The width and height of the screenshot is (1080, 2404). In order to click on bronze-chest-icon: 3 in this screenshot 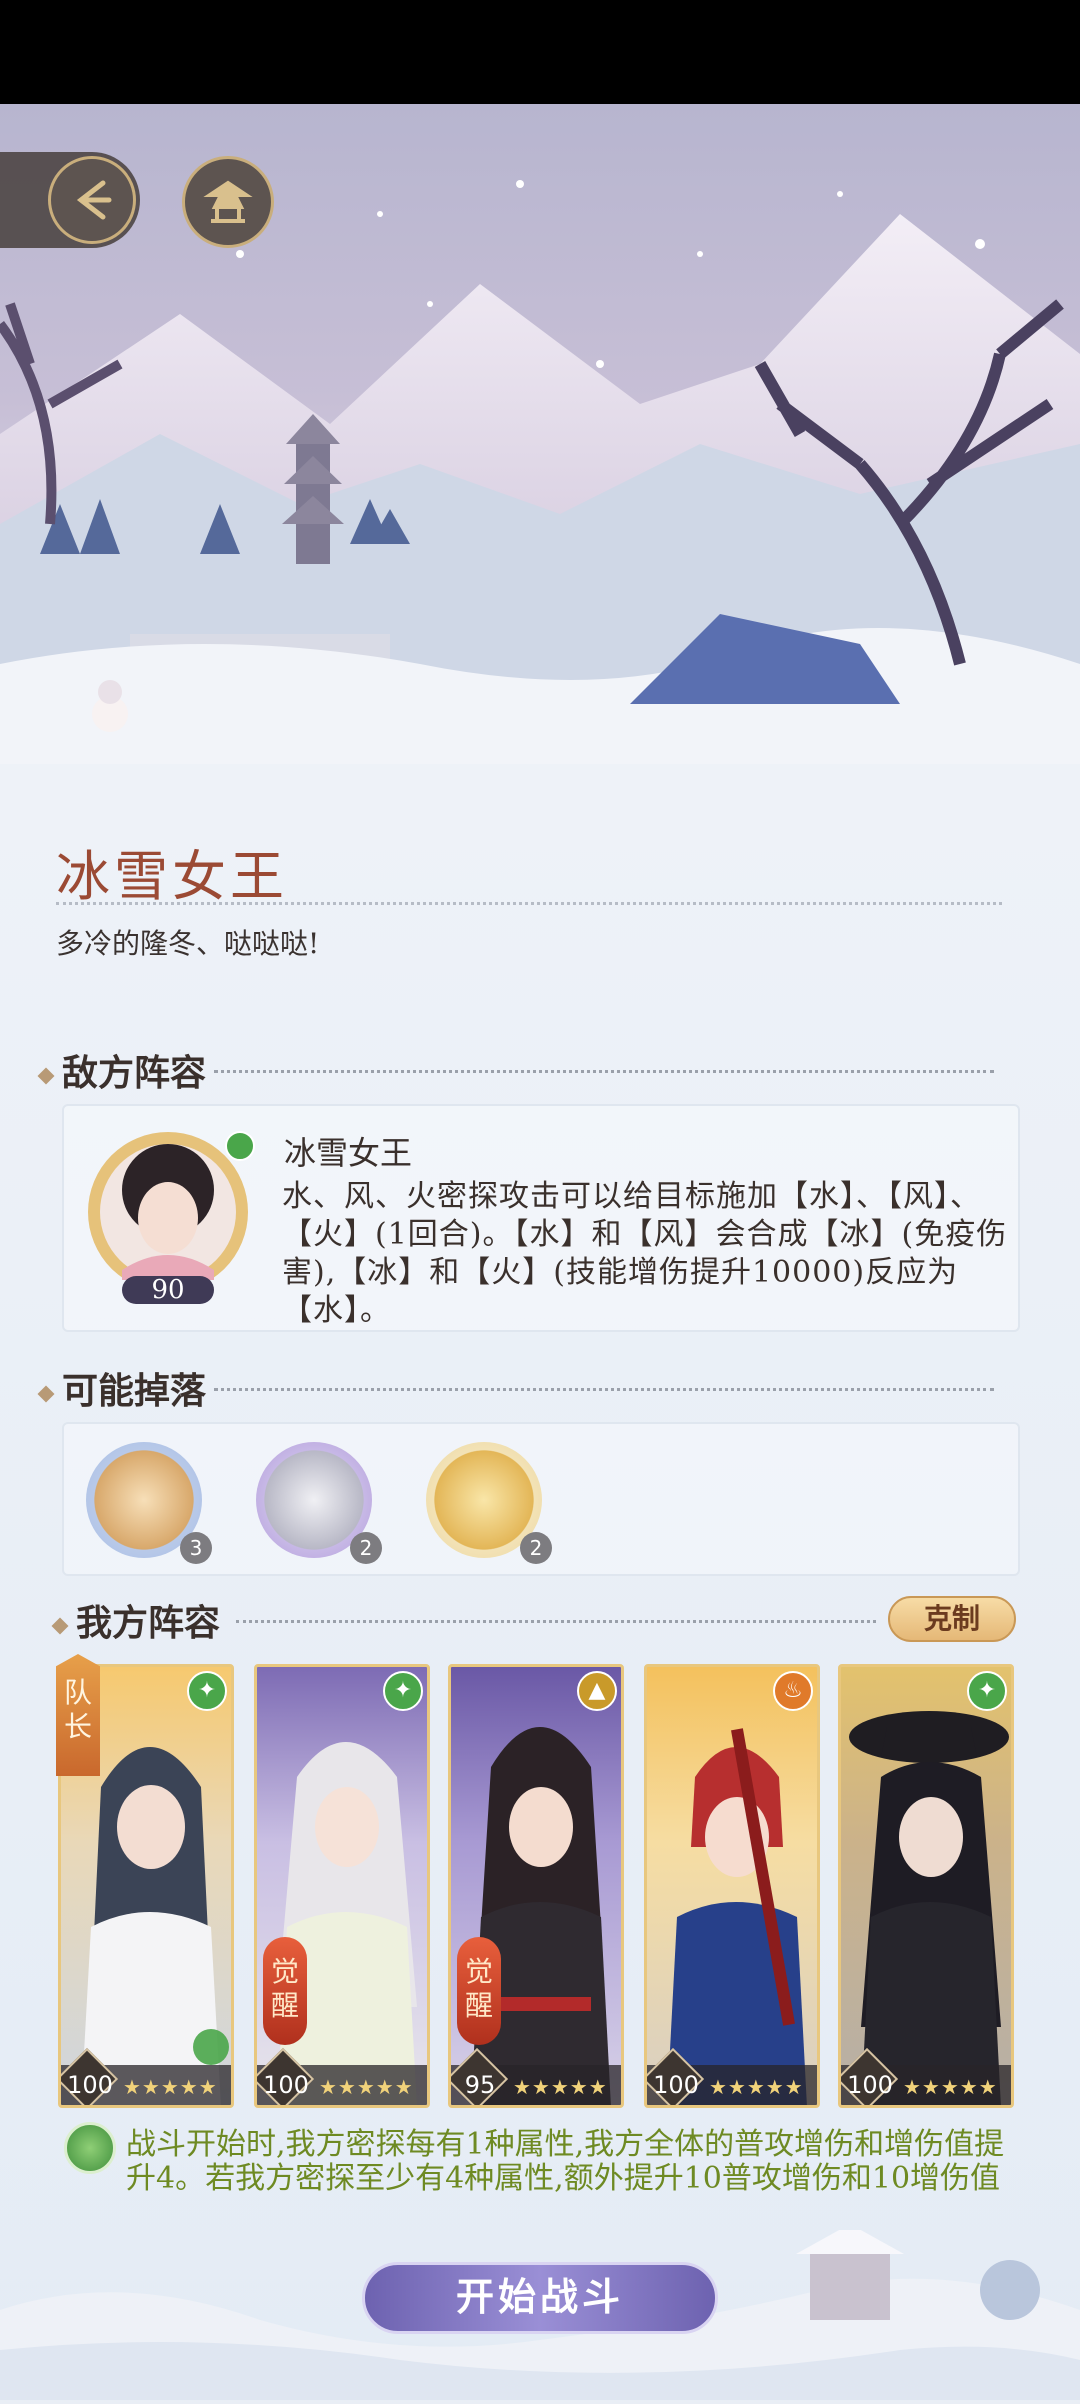, I will do `click(149, 1503)`.